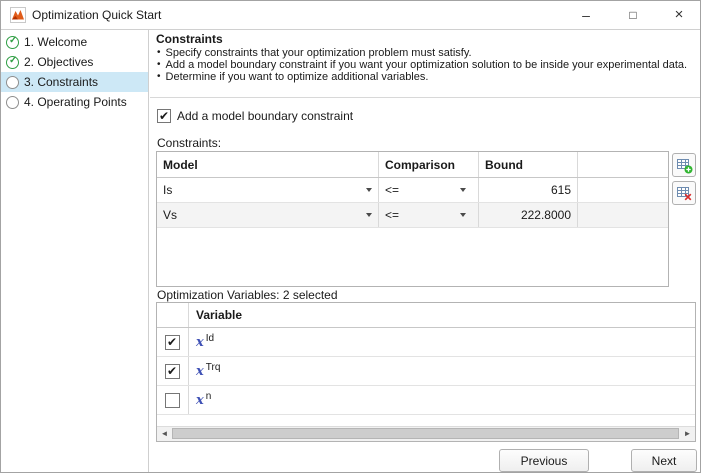  What do you see at coordinates (59, 62) in the screenshot?
I see `step-label: 2. Objectives` at bounding box center [59, 62].